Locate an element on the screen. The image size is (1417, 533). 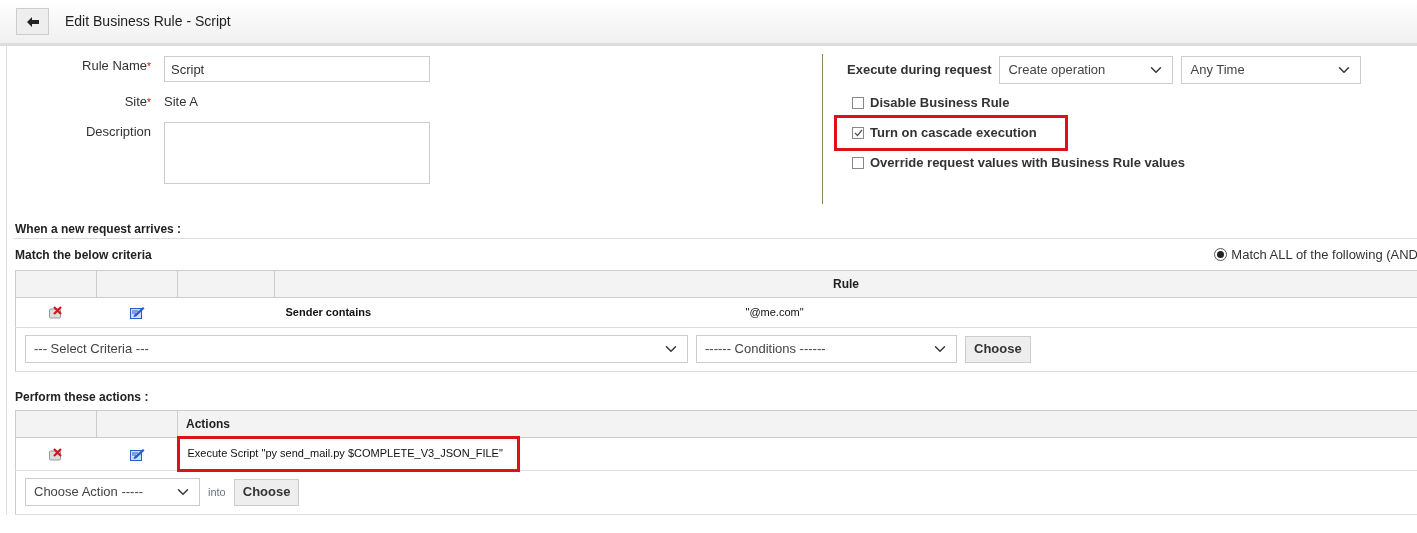
dropdown-field: Create operation is located at coordinates (1086, 70).